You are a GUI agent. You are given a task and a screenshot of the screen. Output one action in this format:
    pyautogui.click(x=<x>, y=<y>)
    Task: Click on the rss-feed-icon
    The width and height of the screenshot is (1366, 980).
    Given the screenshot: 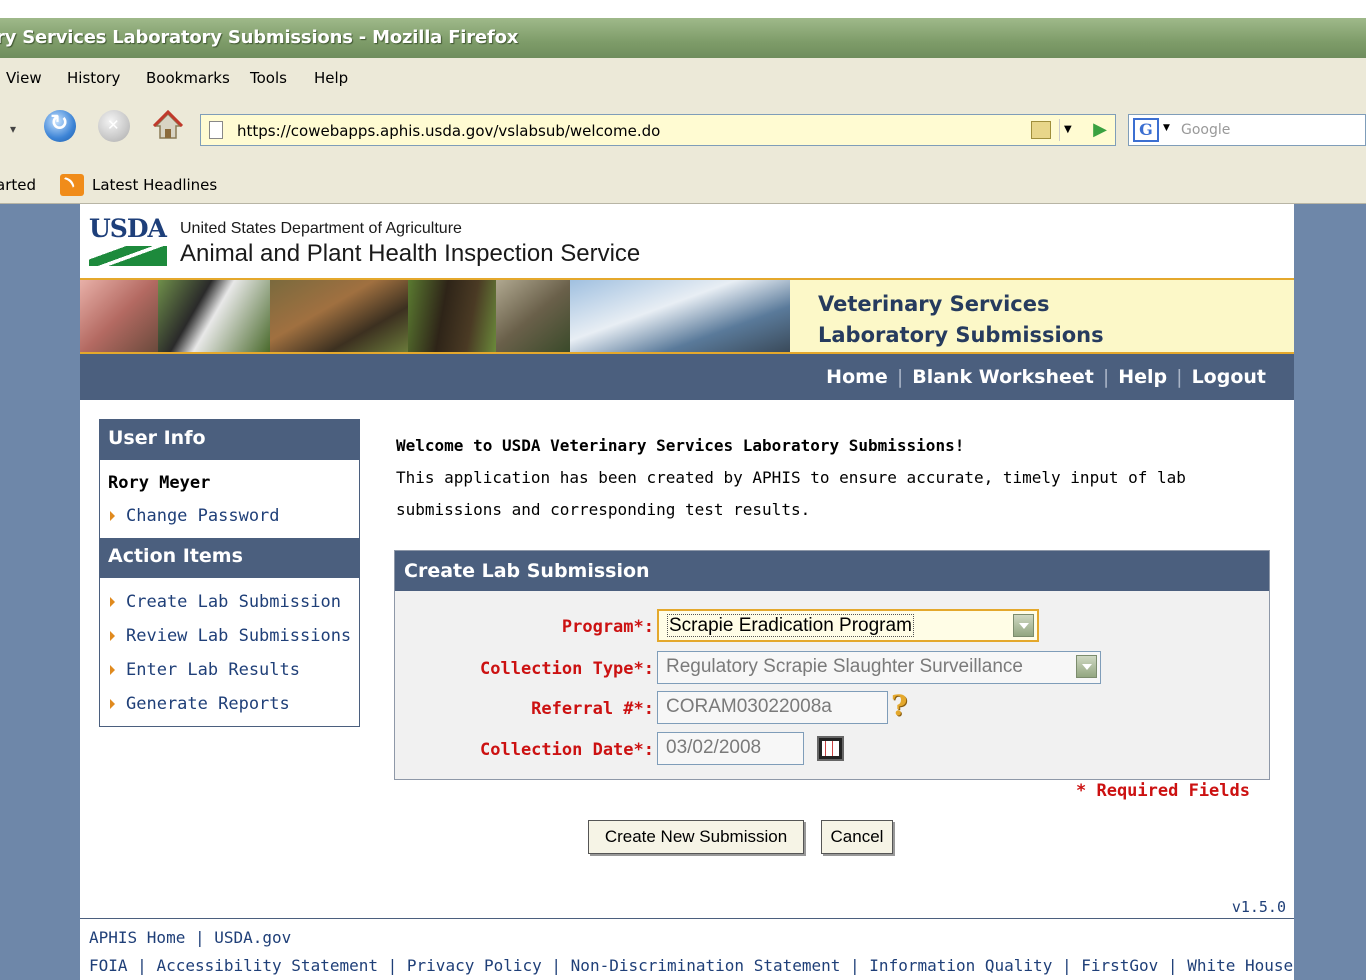 What is the action you would take?
    pyautogui.click(x=72, y=185)
    